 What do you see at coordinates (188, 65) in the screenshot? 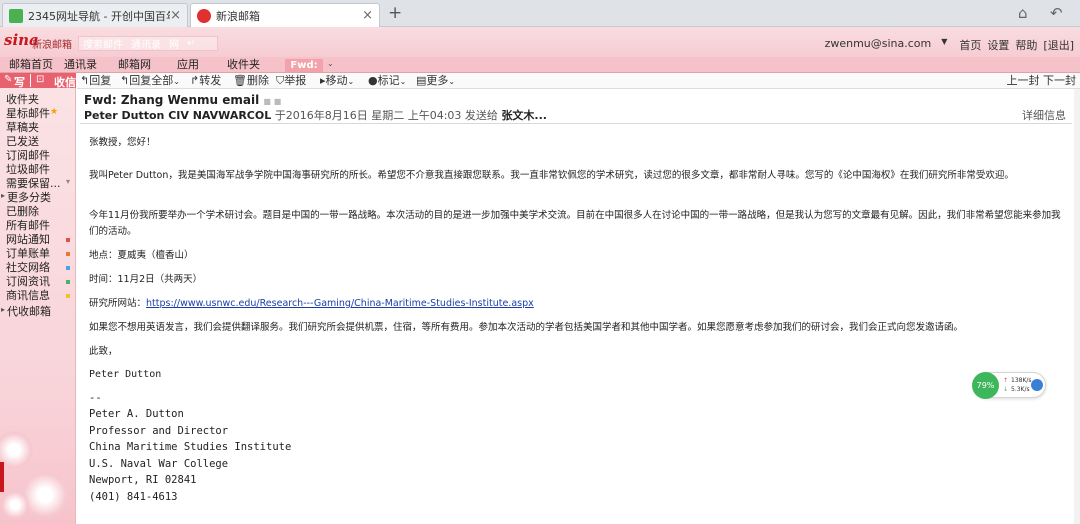
I see `nav-apps: 应用` at bounding box center [188, 65].